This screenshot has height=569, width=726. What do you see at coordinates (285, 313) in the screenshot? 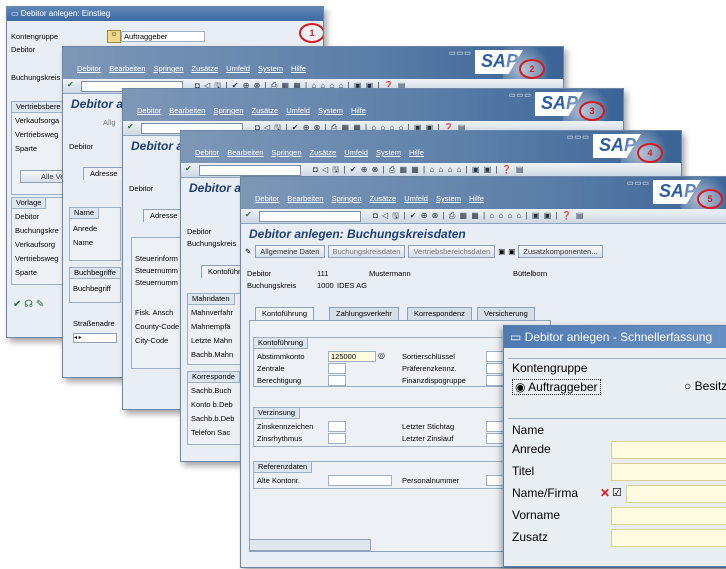
I see `tab-kontofuehrung: Kontoführung` at bounding box center [285, 313].